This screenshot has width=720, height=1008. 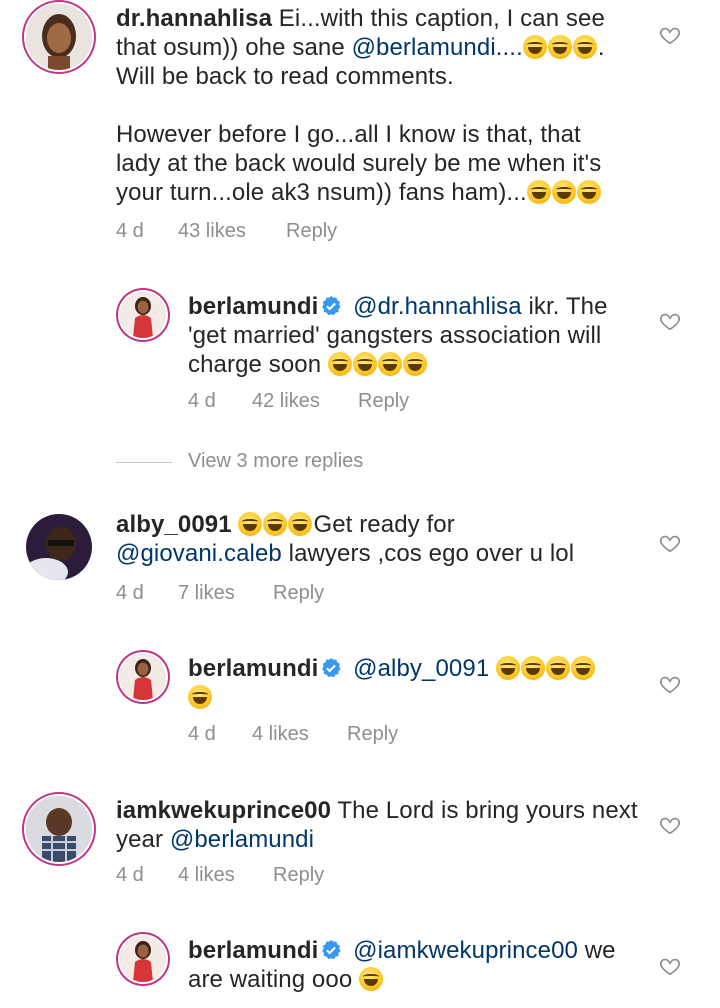 I want to click on mention-link: @alby_0091, so click(x=421, y=668).